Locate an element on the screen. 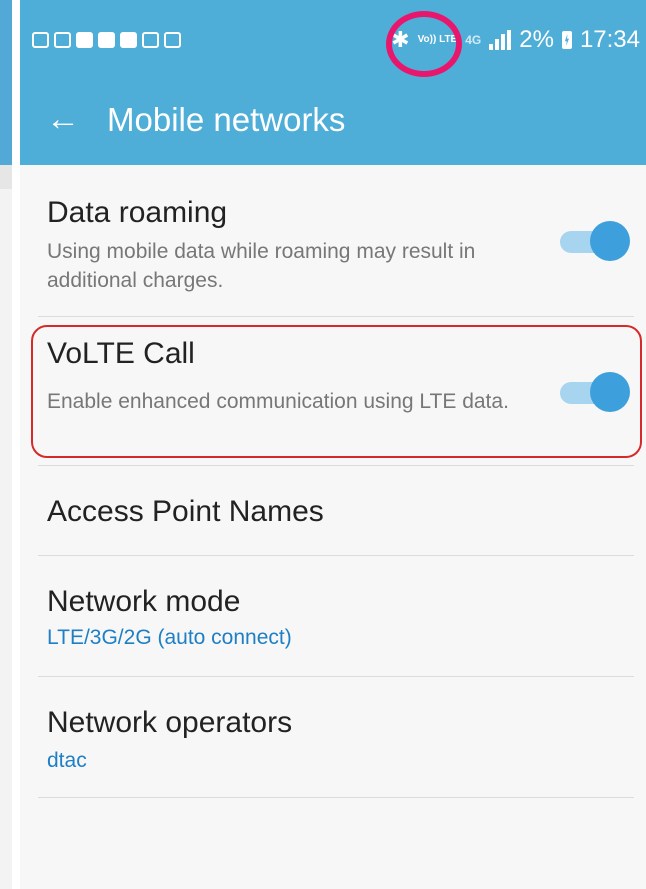 The width and height of the screenshot is (646, 889). setting-network-mode: Network mode LTE/3G/2G (auto connect) is located at coordinates (333, 616).